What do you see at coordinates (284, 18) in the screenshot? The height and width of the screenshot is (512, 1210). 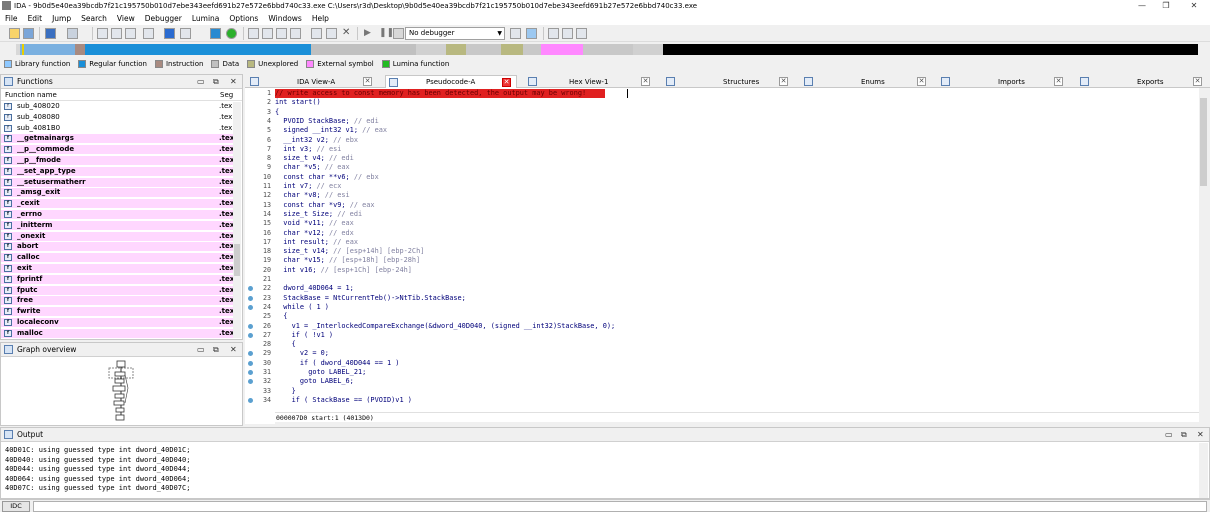 I see `menu-item-windows: Windows` at bounding box center [284, 18].